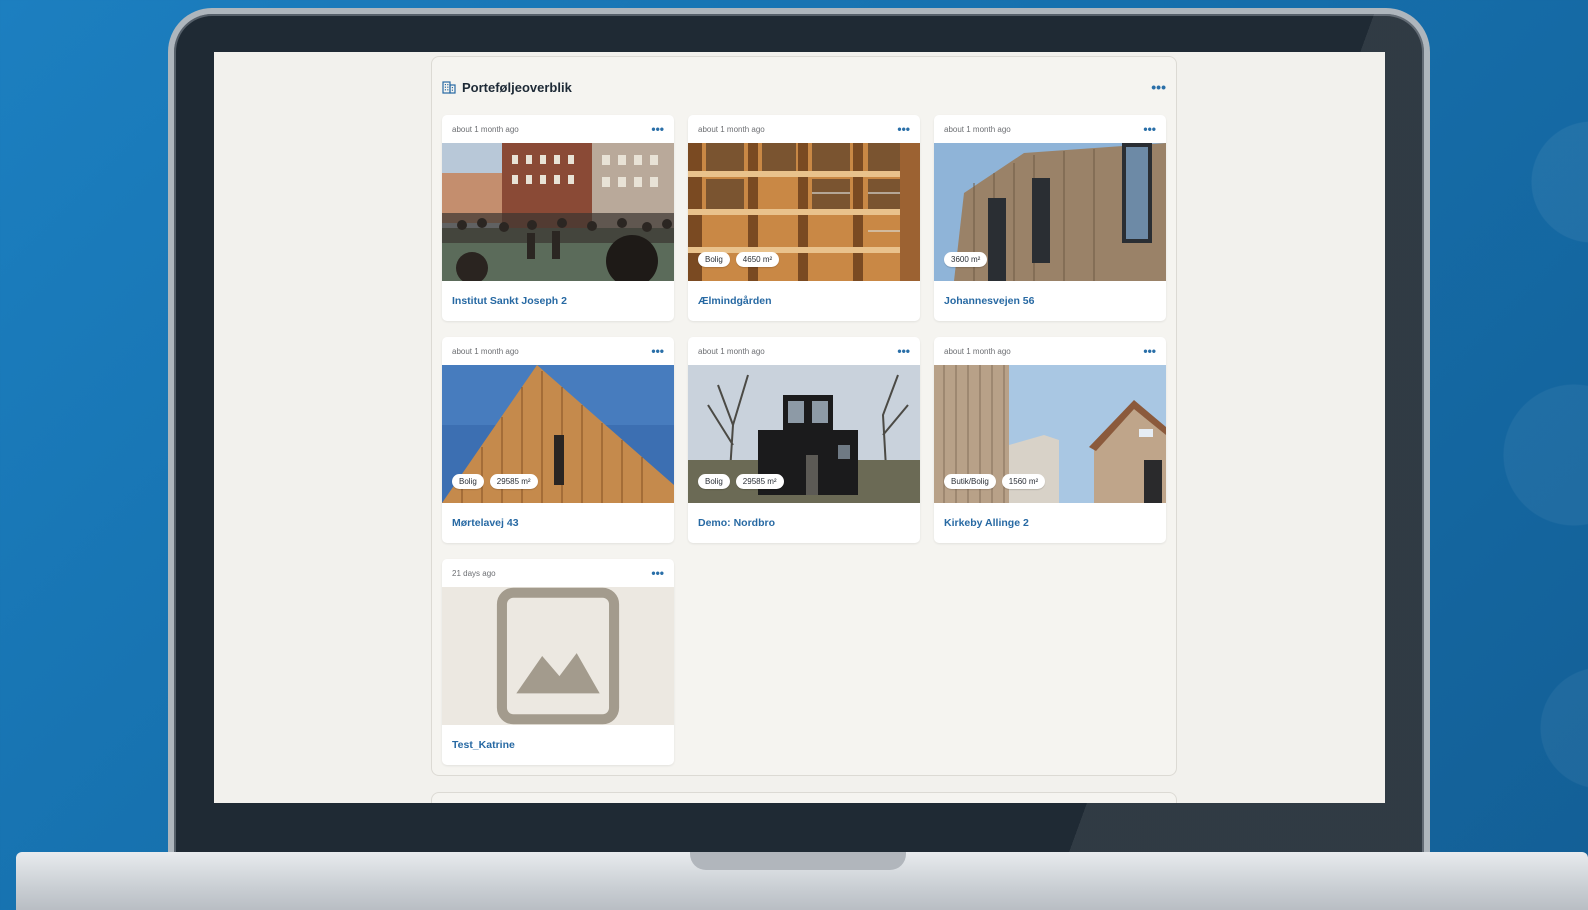 The width and height of the screenshot is (1588, 910). Describe the element at coordinates (558, 745) in the screenshot. I see `property-name: Test_Katrine` at that location.